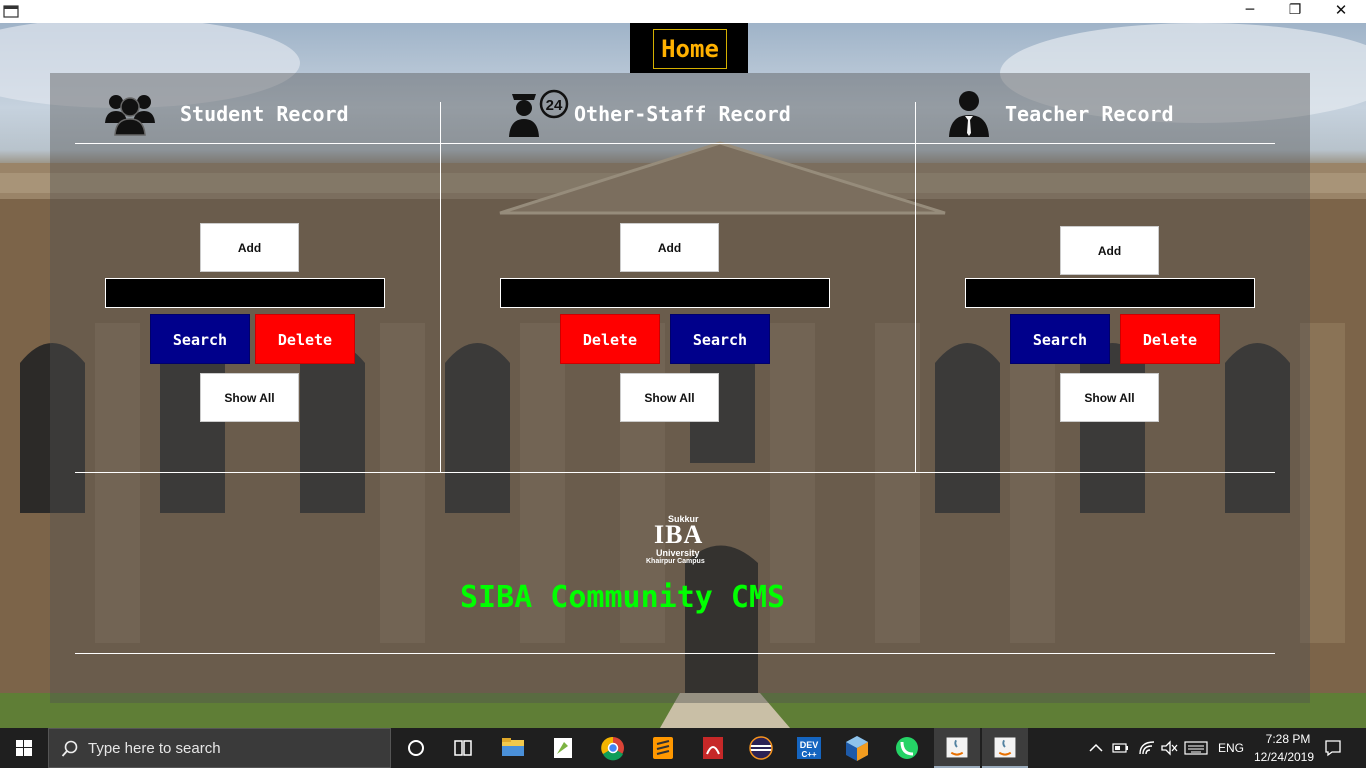 The image size is (1366, 768). Describe the element at coordinates (200, 339) in the screenshot. I see `student-search-button: Search` at that location.